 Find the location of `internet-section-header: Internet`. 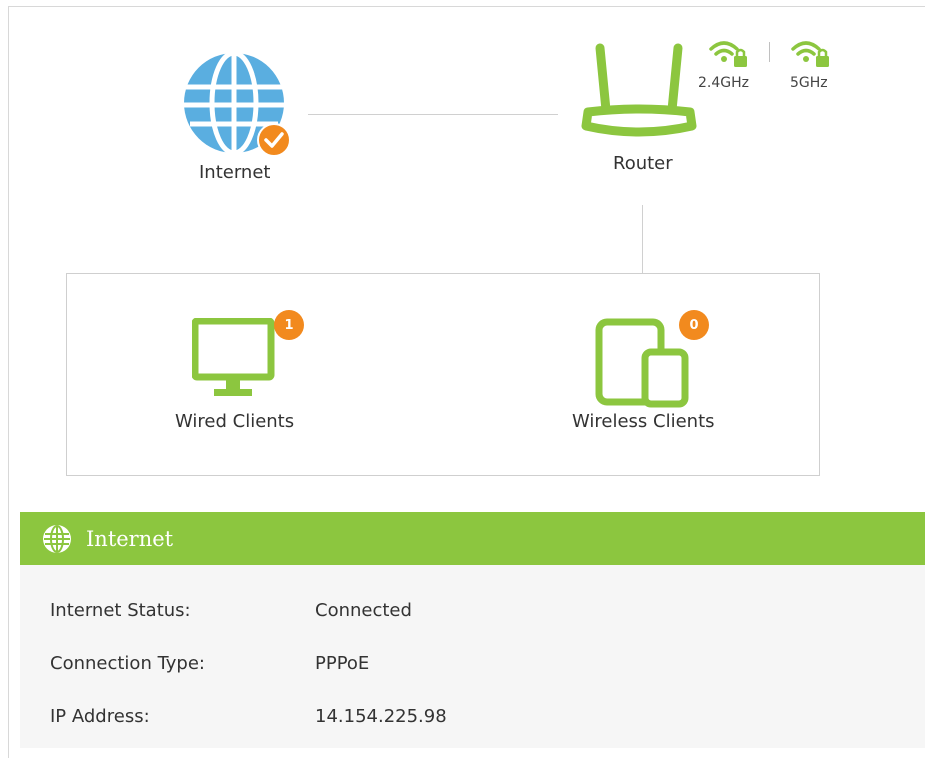

internet-section-header: Internet is located at coordinates (472, 538).